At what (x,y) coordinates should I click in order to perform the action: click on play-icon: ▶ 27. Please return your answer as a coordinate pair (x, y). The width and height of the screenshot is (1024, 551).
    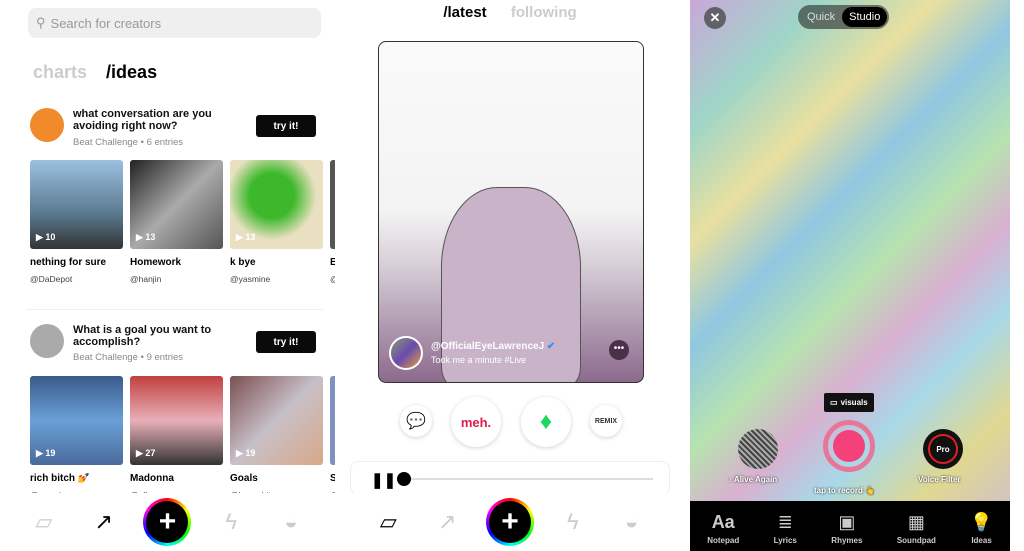
    Looking at the image, I should click on (146, 453).